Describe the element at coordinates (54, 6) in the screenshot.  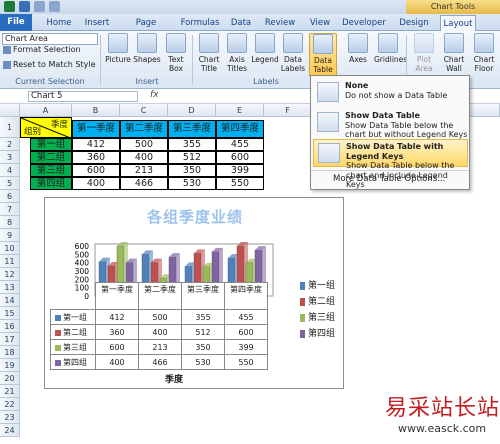
I see `redo-icon` at that location.